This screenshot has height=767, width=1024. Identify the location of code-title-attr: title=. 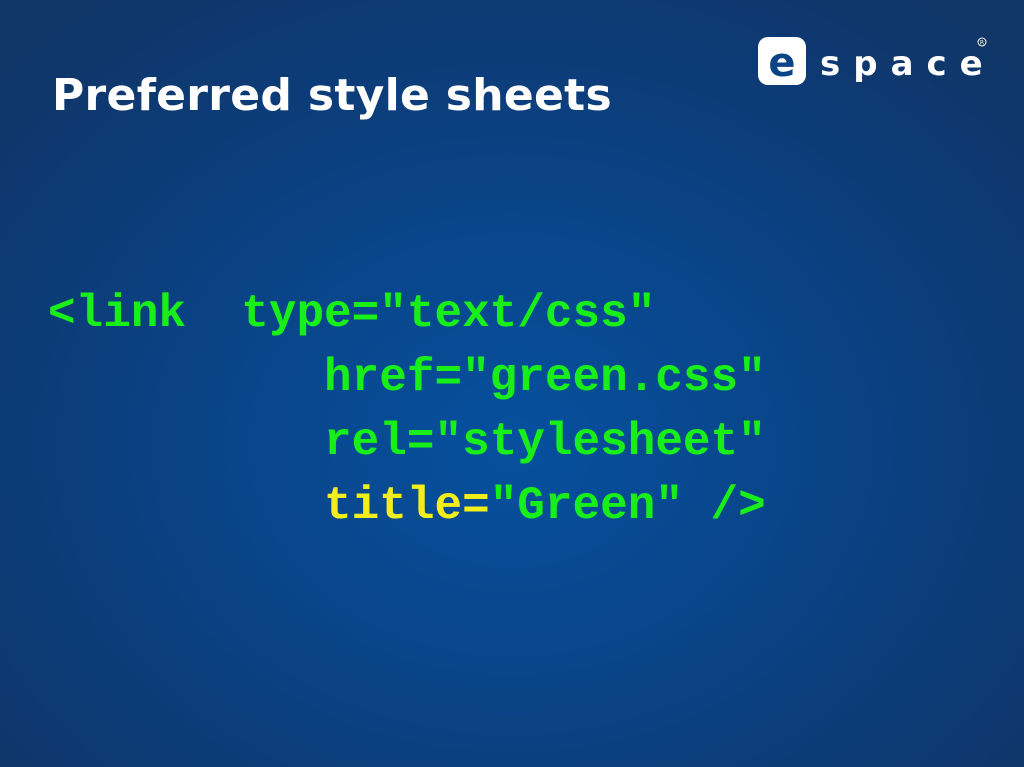
(407, 506).